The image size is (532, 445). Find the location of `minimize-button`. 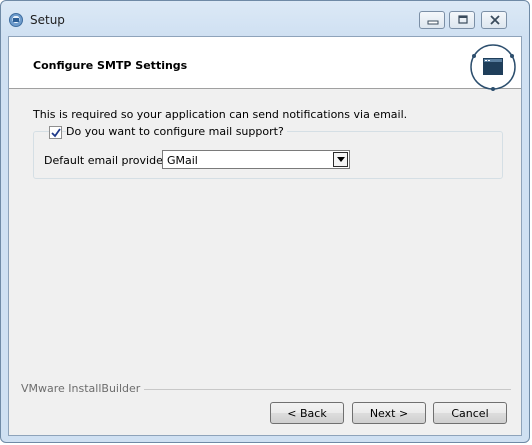

minimize-button is located at coordinates (432, 20).